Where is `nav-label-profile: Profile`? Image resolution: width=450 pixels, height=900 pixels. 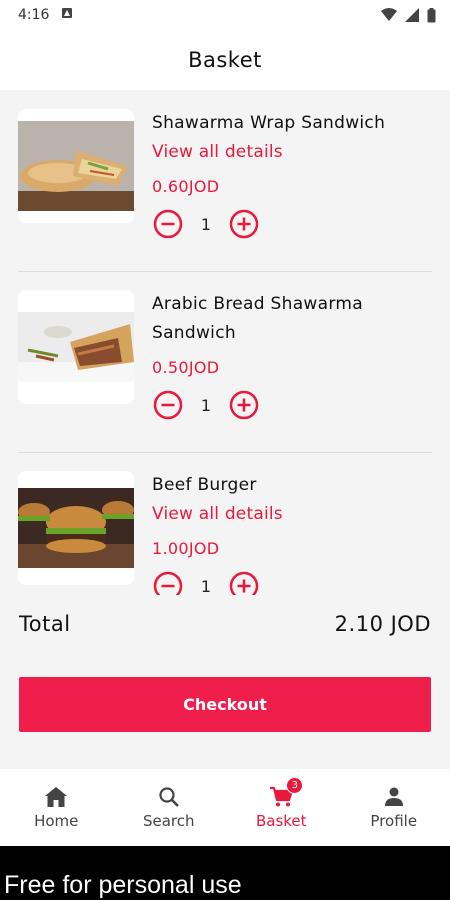 nav-label-profile: Profile is located at coordinates (394, 820).